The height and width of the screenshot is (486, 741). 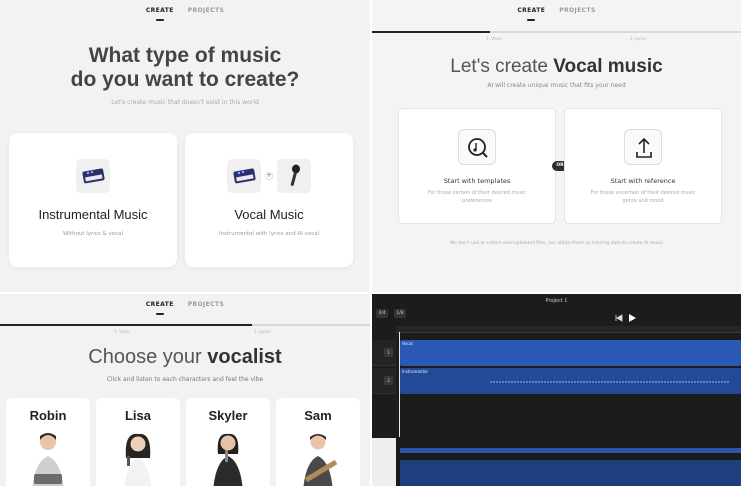 What do you see at coordinates (93, 214) in the screenshot?
I see `card-title: Instrumental Music` at bounding box center [93, 214].